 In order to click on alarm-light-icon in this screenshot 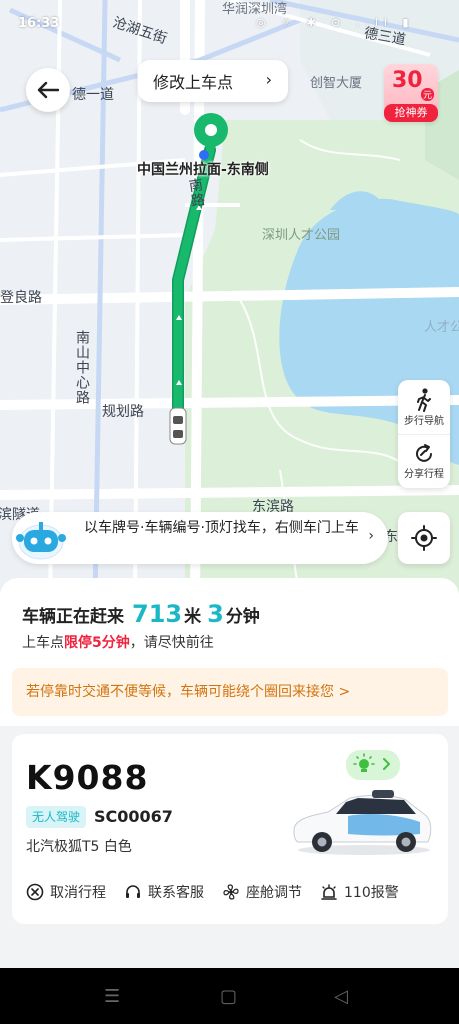, I will do `click(329, 892)`.